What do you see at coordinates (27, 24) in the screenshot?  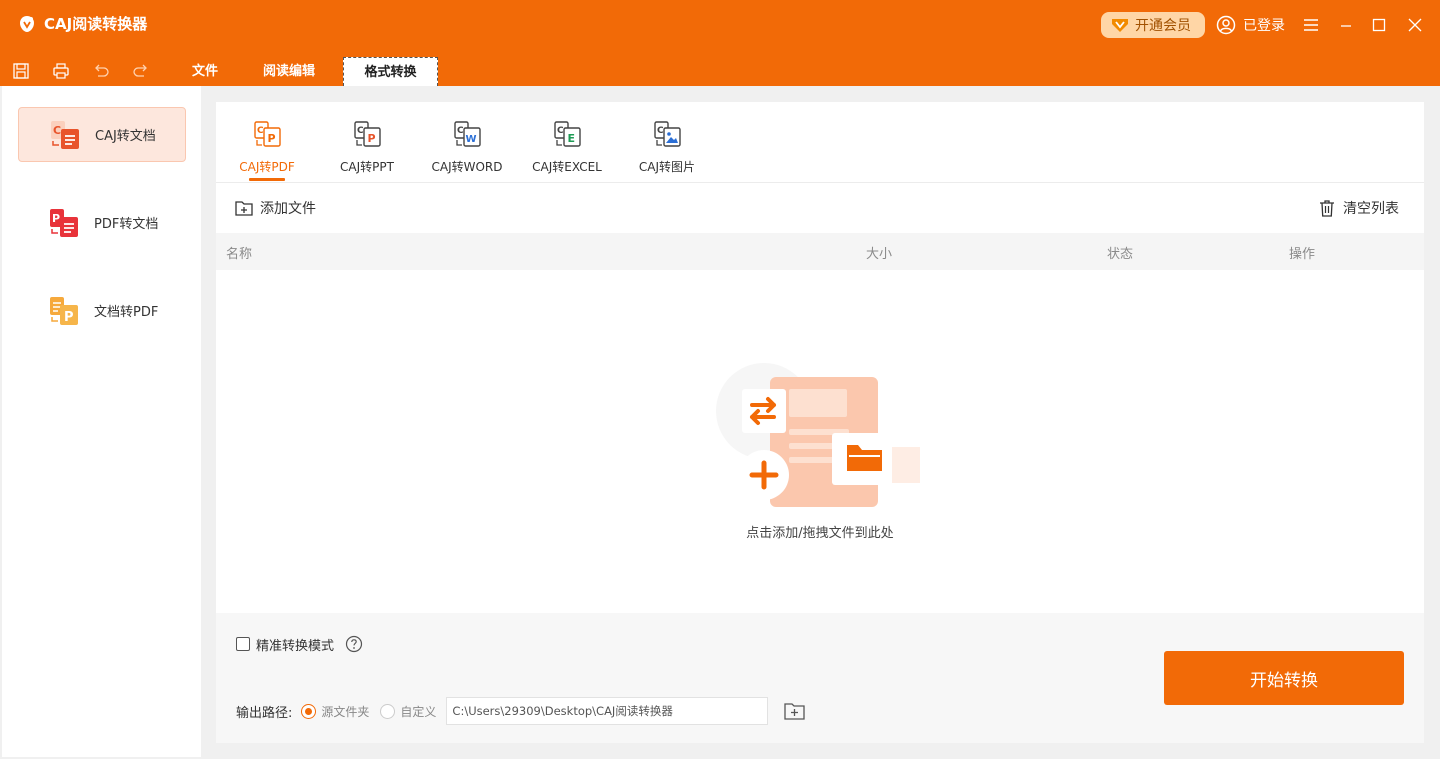 I see `app-logo-icon` at bounding box center [27, 24].